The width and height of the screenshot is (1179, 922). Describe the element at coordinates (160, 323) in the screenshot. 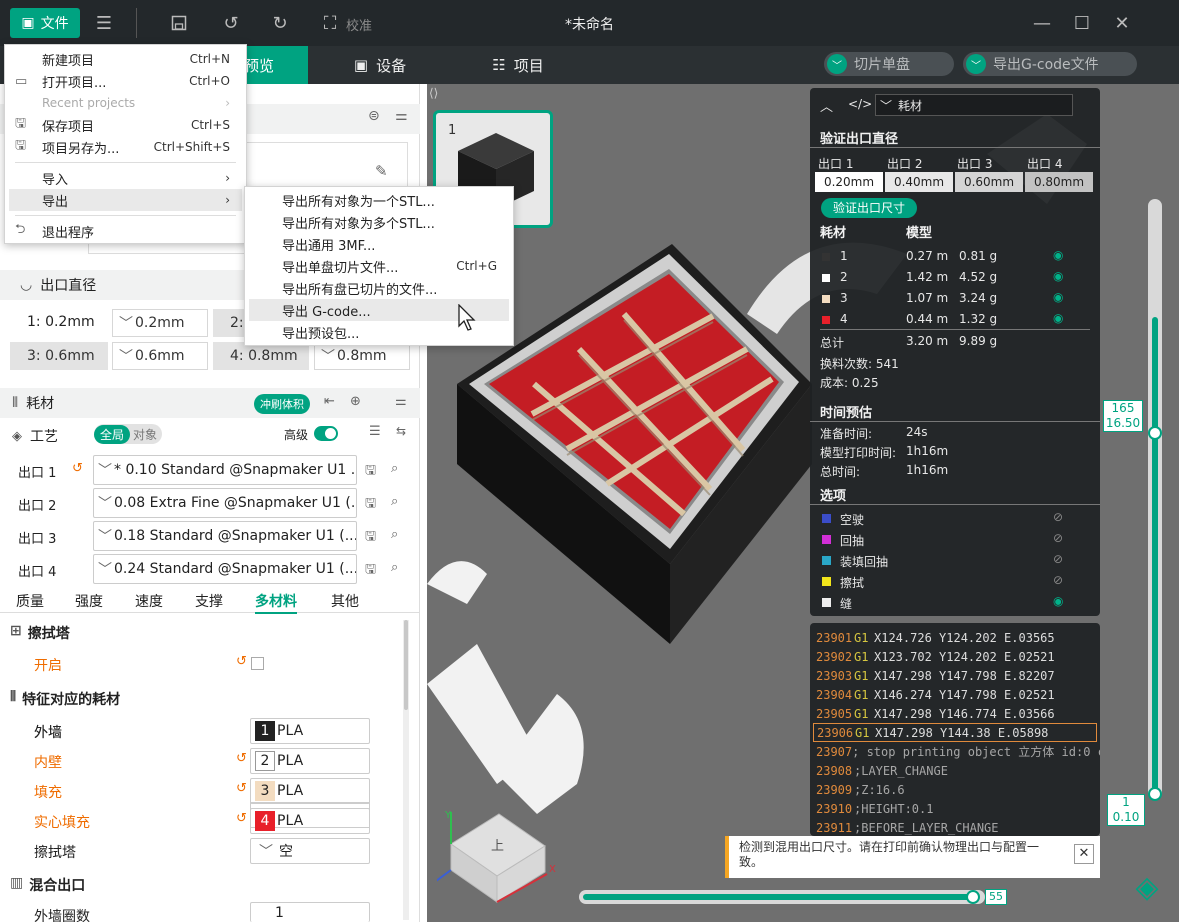

I see `nozzle-1-select: ﹀ 0.2mm` at that location.